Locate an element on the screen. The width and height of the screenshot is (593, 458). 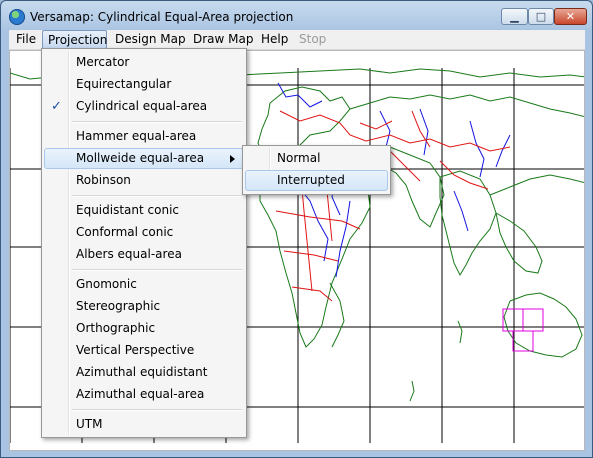
submenu-item-normal: Normal is located at coordinates (316, 158).